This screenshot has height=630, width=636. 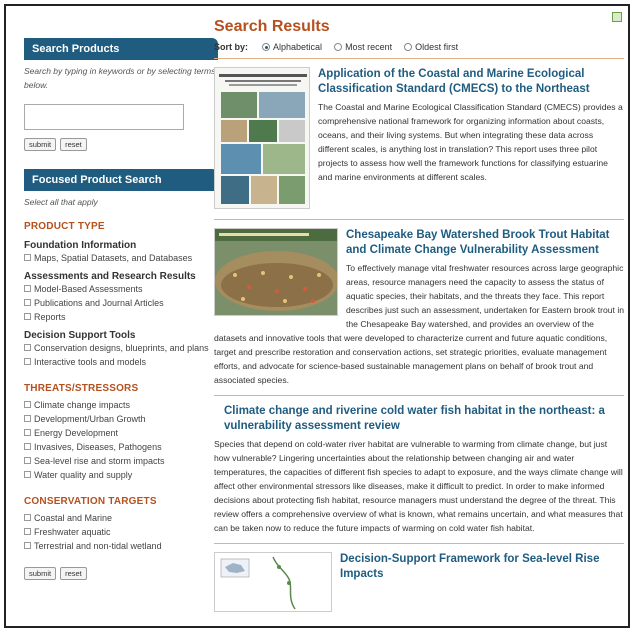 What do you see at coordinates (272, 26) in the screenshot?
I see `page-title: Search Results` at bounding box center [272, 26].